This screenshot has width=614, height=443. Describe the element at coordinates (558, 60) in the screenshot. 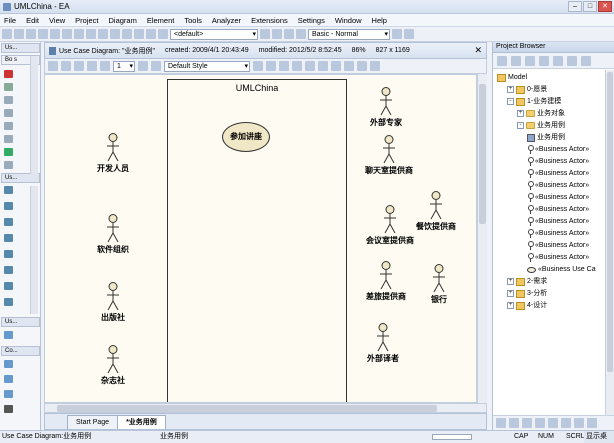

I see `move-down-icon` at that location.